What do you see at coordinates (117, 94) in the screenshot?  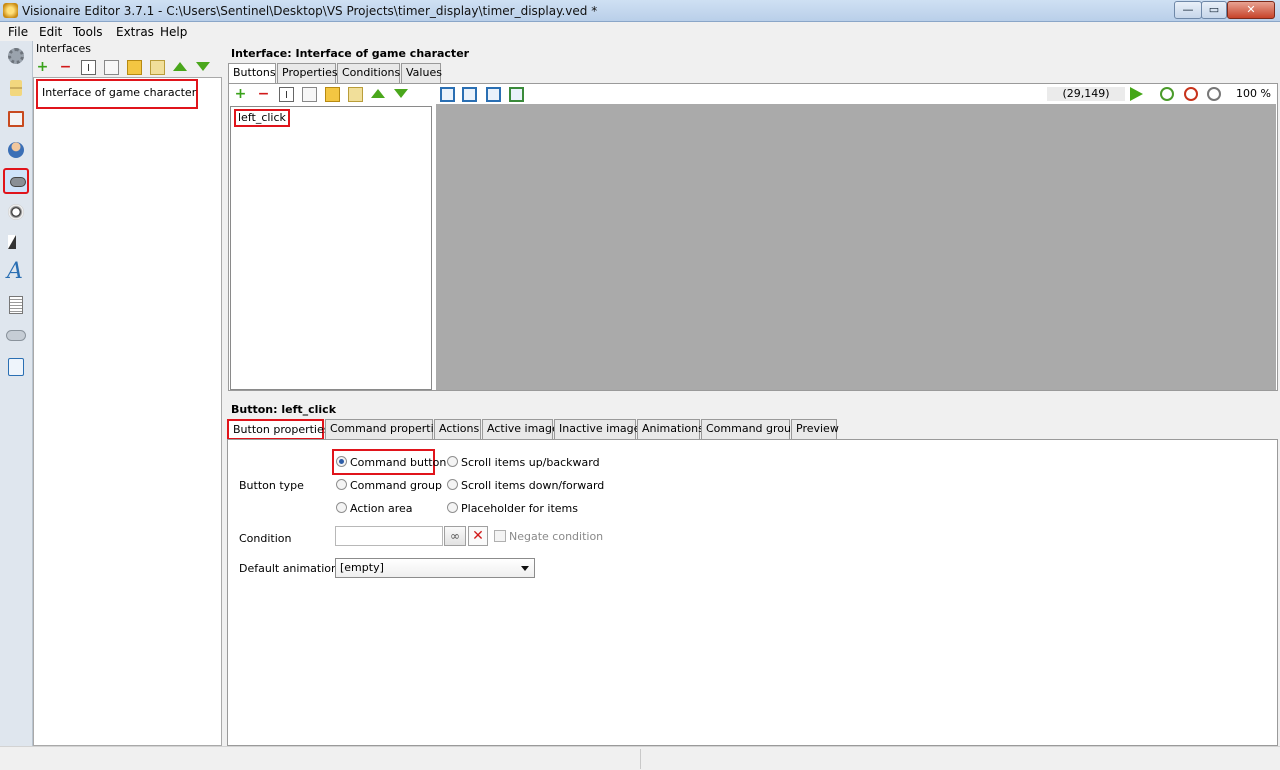 I see `list-item: Interface of game character` at bounding box center [117, 94].